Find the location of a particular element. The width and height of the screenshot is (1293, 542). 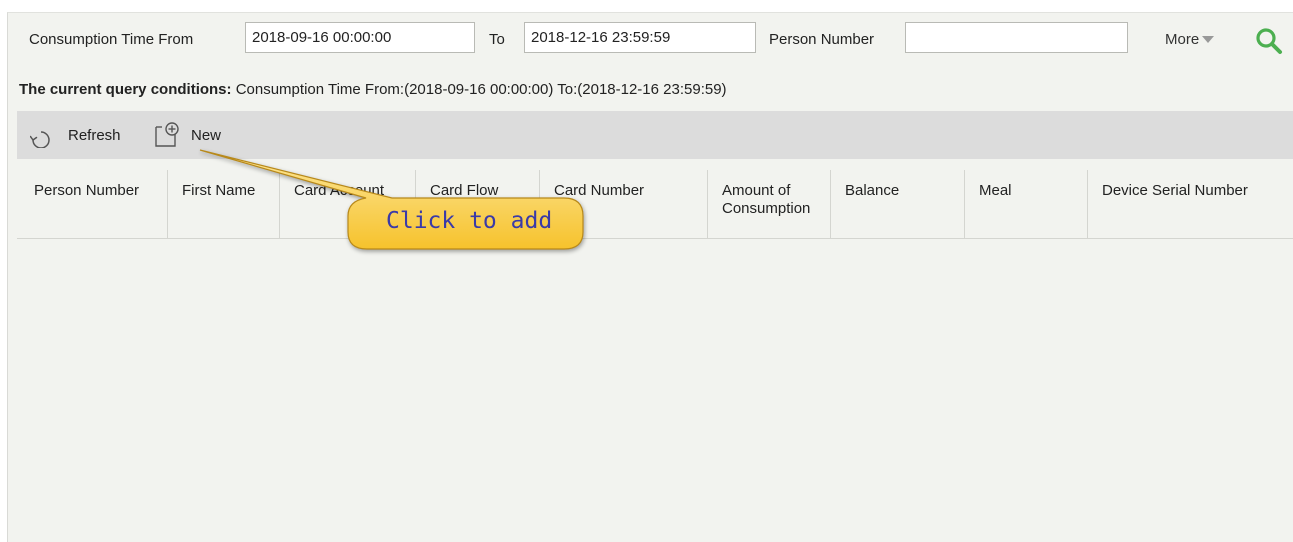

refresh-button: Refresh is located at coordinates (85, 135).